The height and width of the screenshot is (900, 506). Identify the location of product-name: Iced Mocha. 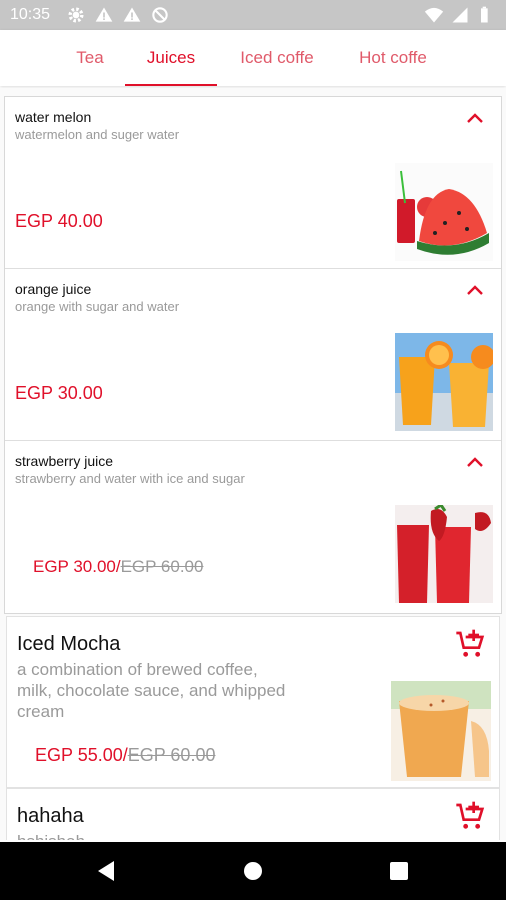
(69, 644).